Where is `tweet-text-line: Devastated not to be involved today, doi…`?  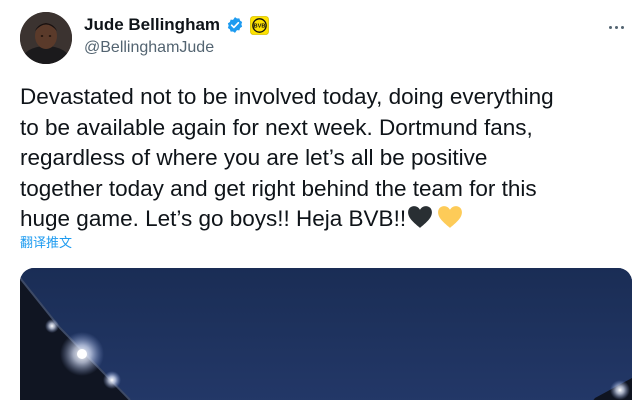
tweet-text-line: Devastated not to be involved today, doi… is located at coordinates (287, 96).